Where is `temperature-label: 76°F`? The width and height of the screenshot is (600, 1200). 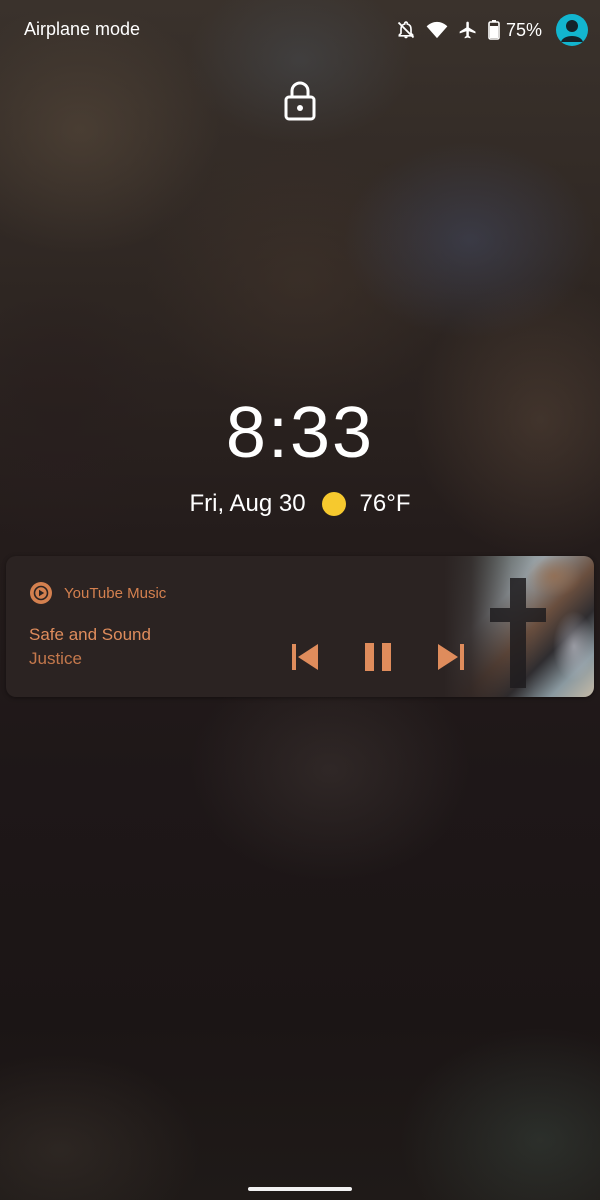 temperature-label: 76°F is located at coordinates (385, 503).